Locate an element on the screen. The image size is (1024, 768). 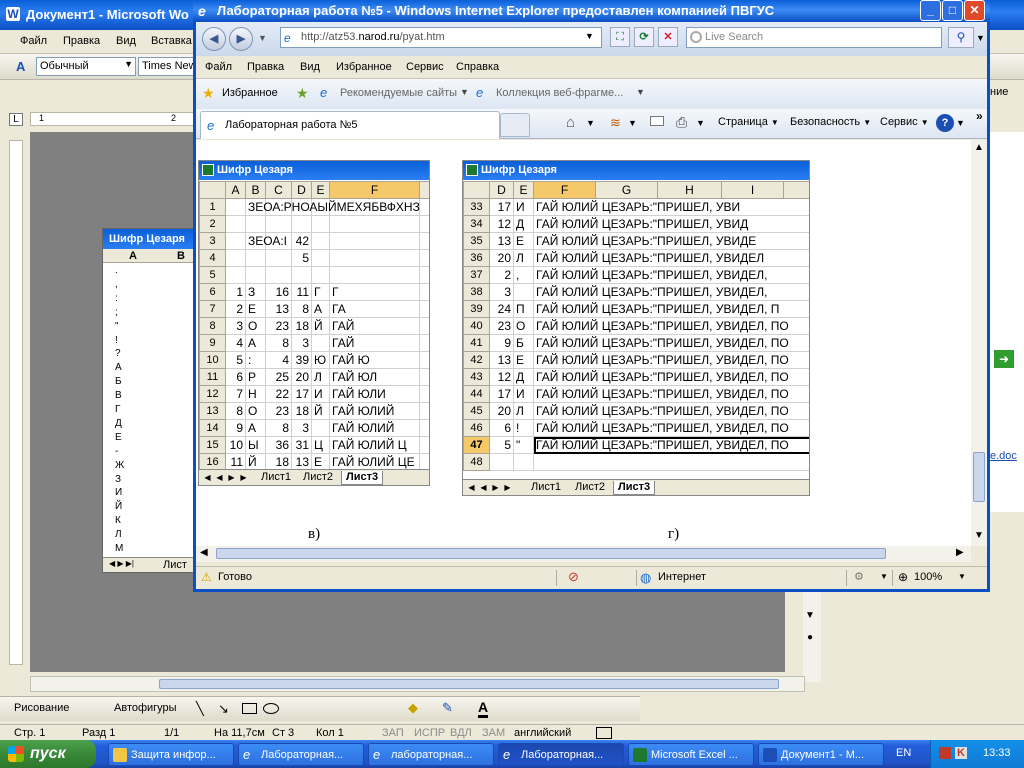
chevron-down-icon: ▼ is located at coordinates (810, 615).